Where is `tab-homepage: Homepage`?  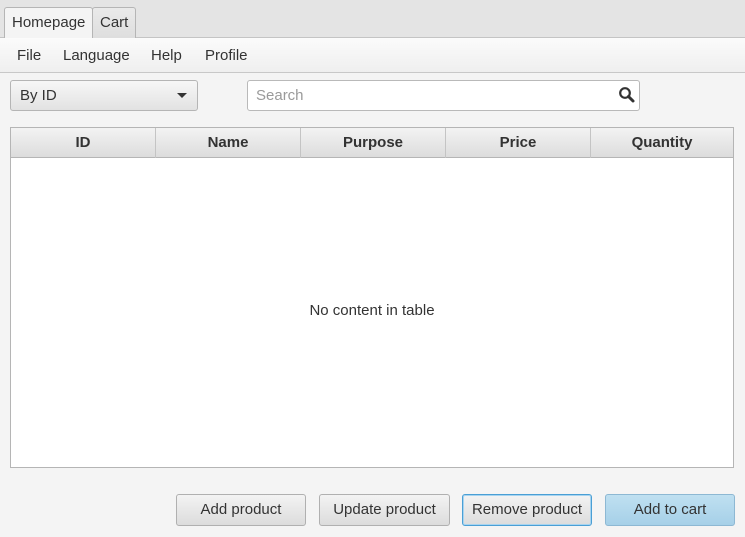 tab-homepage: Homepage is located at coordinates (49, 23).